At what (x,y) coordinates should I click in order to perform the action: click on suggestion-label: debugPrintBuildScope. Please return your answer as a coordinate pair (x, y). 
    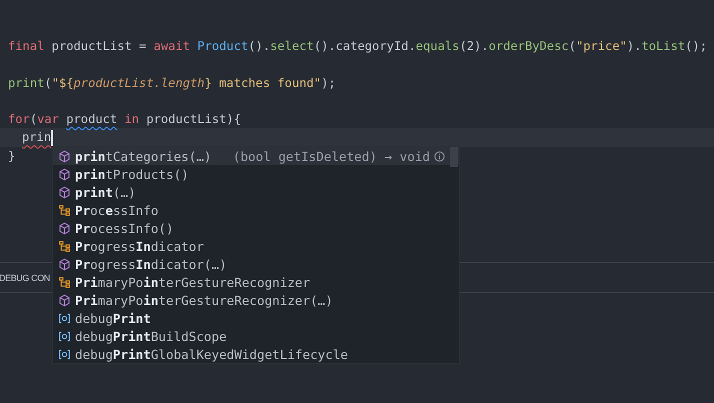
    Looking at the image, I should click on (151, 336).